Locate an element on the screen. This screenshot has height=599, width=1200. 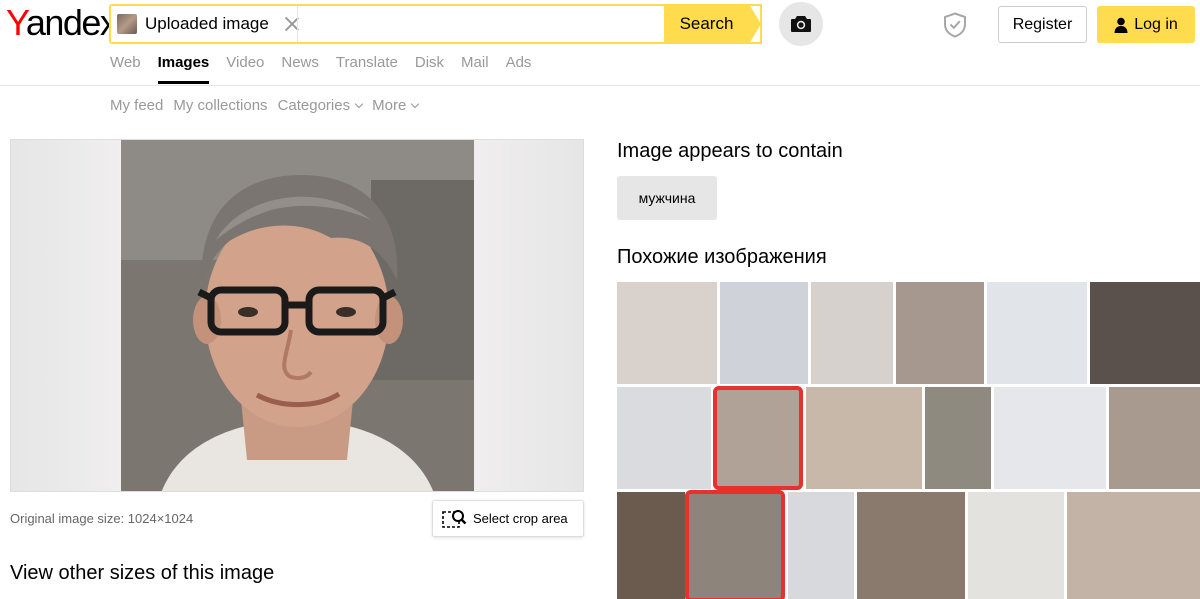
subnav-more-label: More is located at coordinates (389, 105).